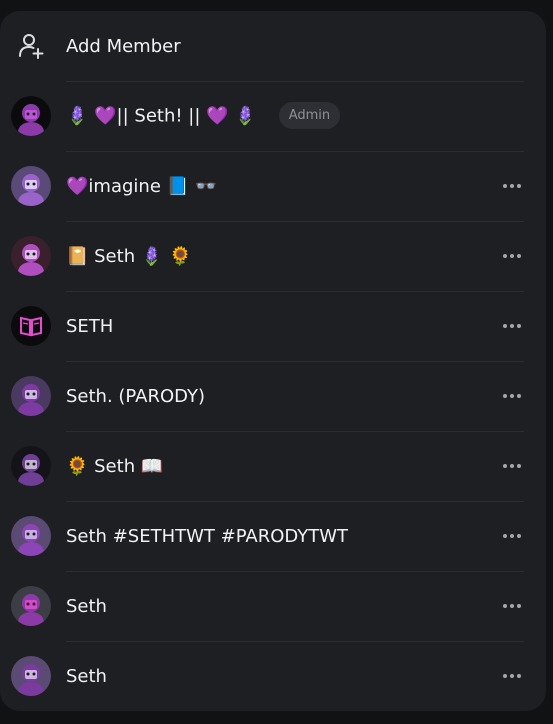 This screenshot has height=724, width=553. I want to click on member-name-text: 📔 Seth 🪻 🌻, so click(129, 256).